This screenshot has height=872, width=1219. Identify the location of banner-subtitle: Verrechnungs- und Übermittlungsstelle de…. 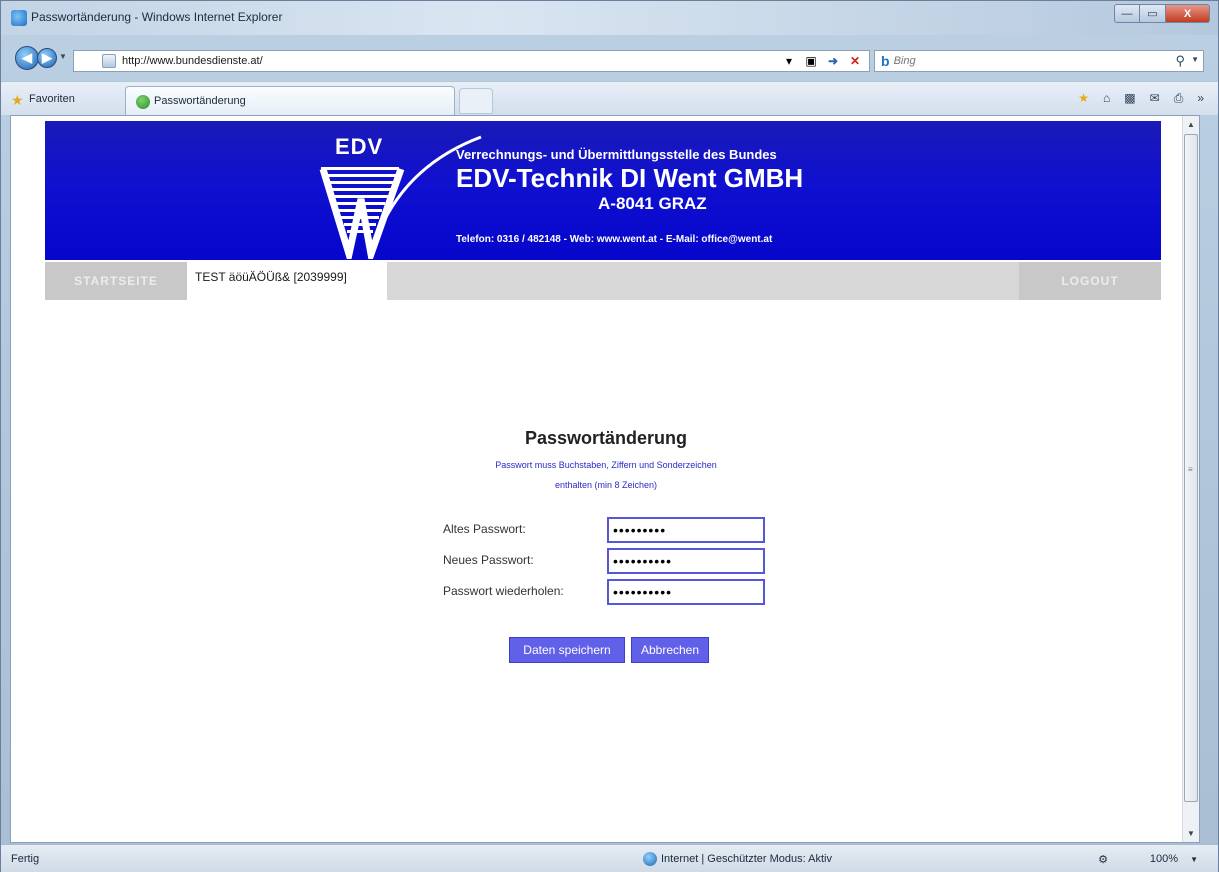
(616, 154).